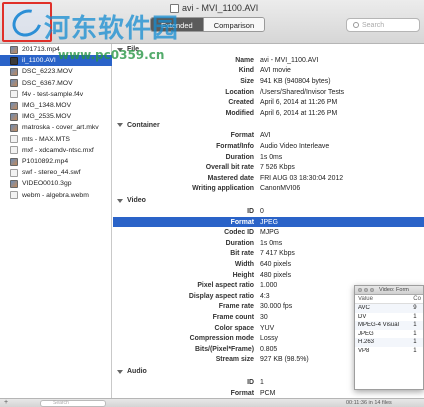  Describe the element at coordinates (250, 211) in the screenshot. I see `property-key: ID` at that location.